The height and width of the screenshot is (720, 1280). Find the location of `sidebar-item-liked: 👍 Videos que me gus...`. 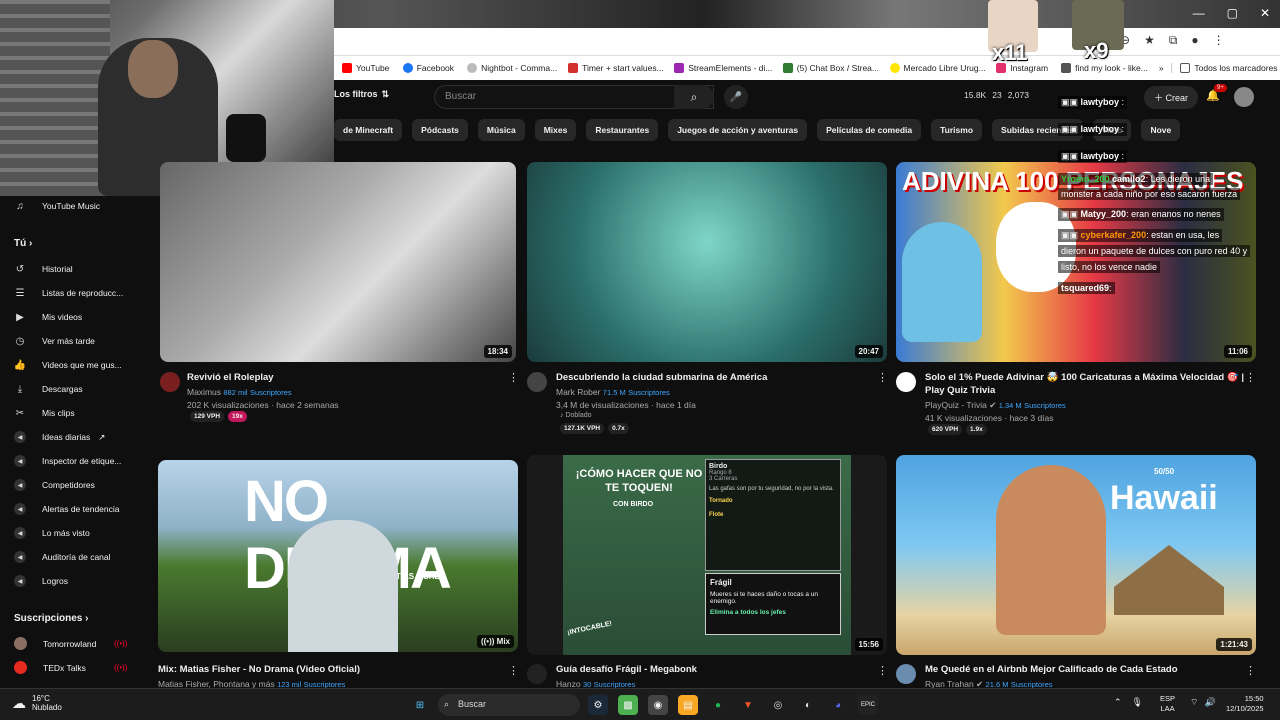

sidebar-item-liked: 👍 Videos que me gus... is located at coordinates (68, 365).